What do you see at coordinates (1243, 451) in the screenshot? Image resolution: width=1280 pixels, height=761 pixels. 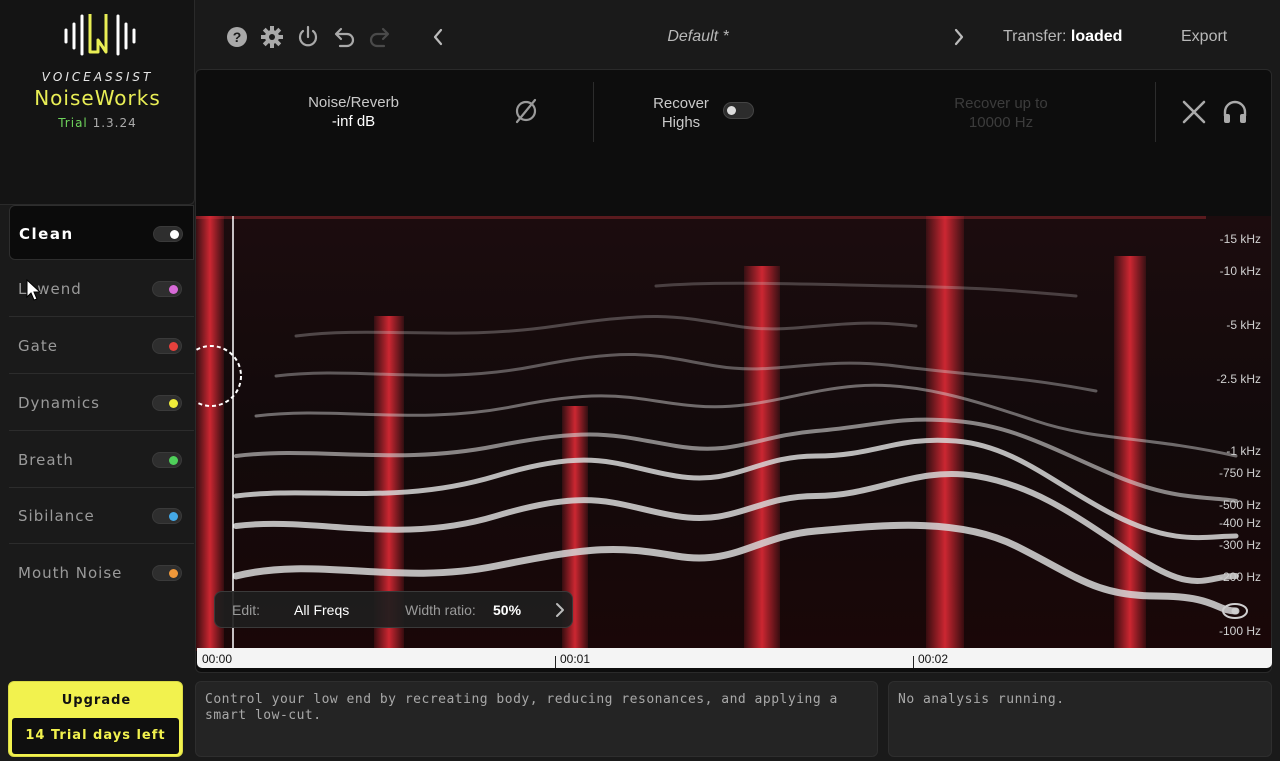 I see `freq-label: -1 kHz` at bounding box center [1243, 451].